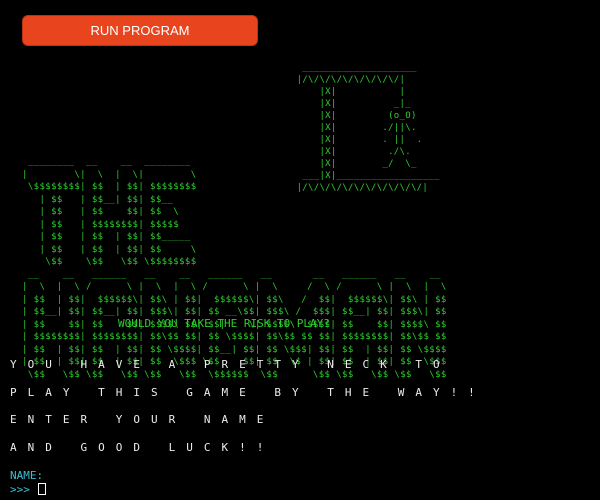  Describe the element at coordinates (248, 392) in the screenshot. I see `message-line-2: PLAY THIS GAME BY THE WAY!!` at that location.